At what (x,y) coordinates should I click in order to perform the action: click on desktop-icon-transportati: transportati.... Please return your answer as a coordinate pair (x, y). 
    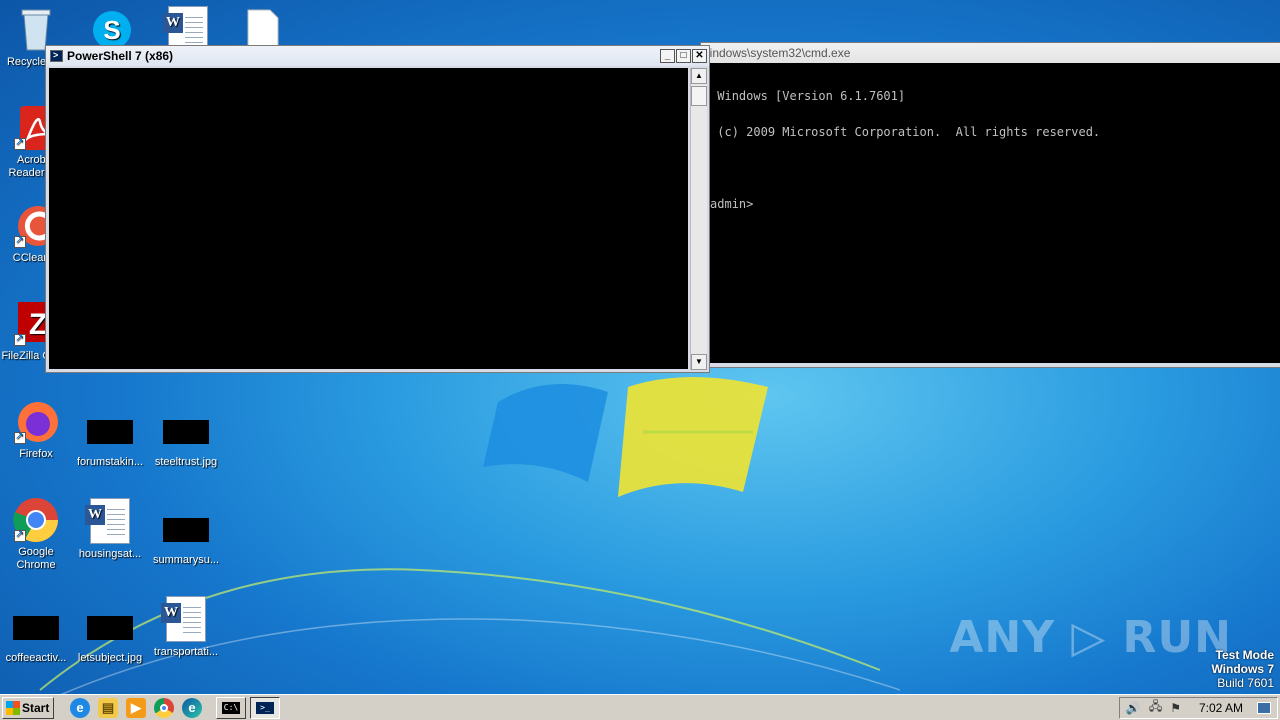
    Looking at the image, I should click on (186, 627).